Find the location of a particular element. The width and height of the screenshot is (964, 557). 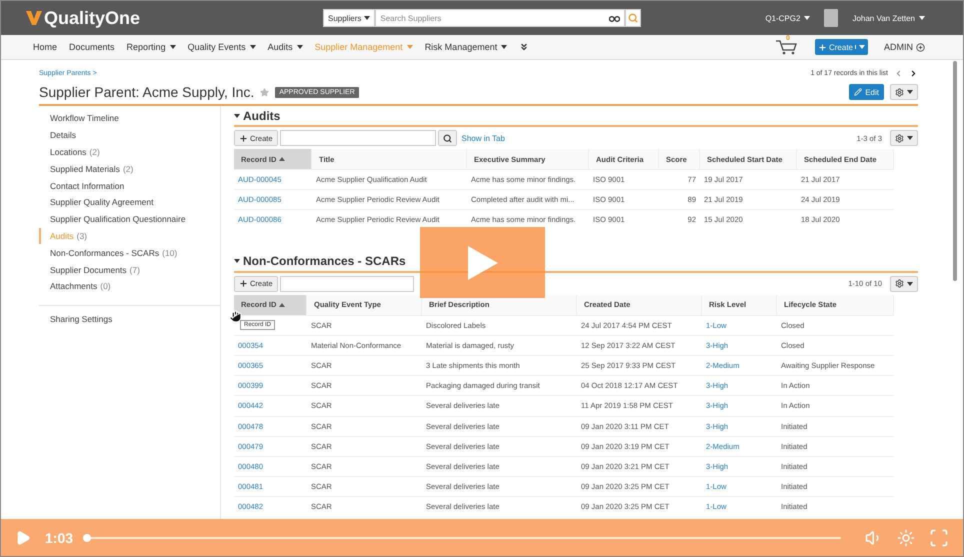

logo-text: QualityOne is located at coordinates (92, 18).